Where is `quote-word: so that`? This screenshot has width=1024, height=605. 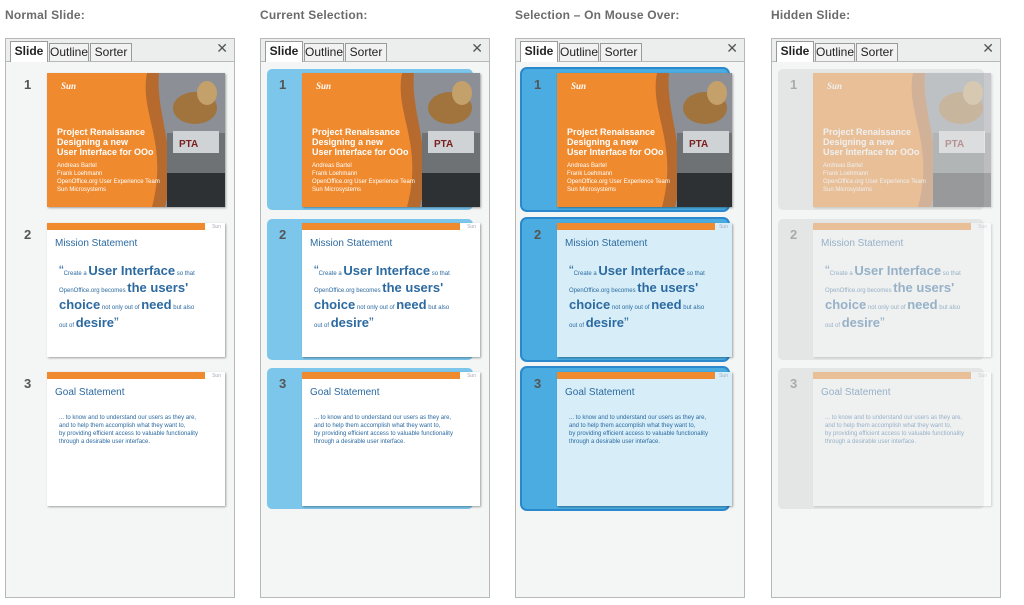
quote-word: so that is located at coordinates (185, 274).